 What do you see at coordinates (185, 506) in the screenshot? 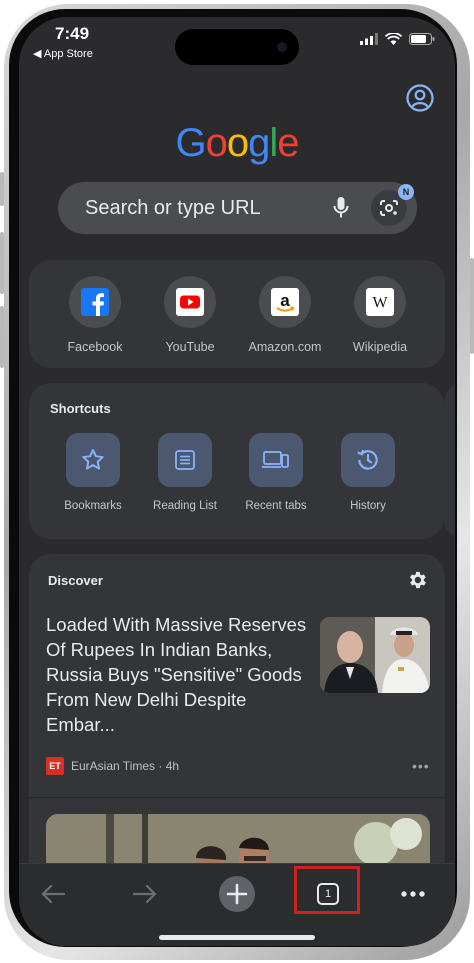
I see `shortcut-label: Reading List` at bounding box center [185, 506].